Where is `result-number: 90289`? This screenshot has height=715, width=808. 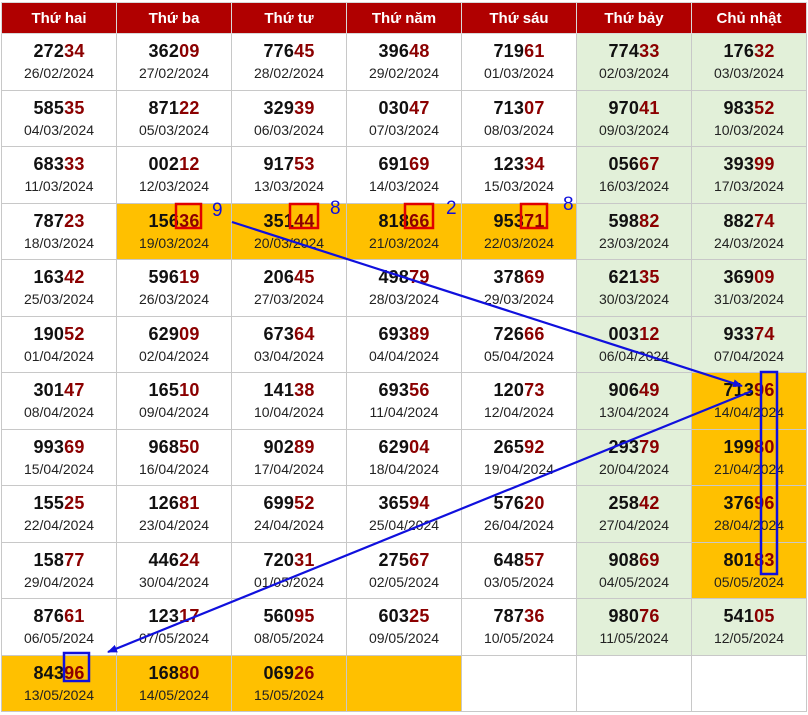
result-number: 90289 is located at coordinates (289, 447).